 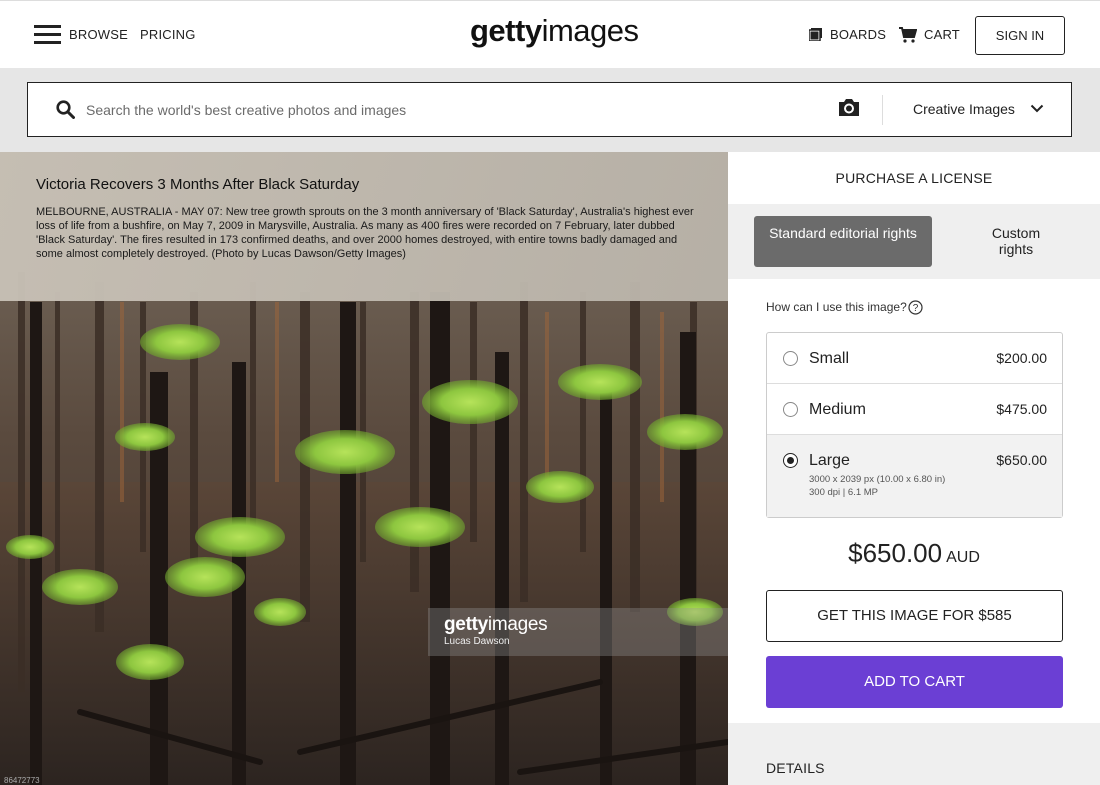 I want to click on size-price: $200.00, so click(x=1021, y=358).